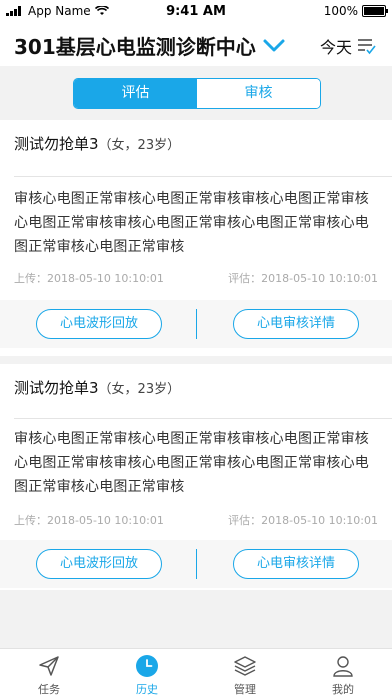 The height and width of the screenshot is (697, 392). Describe the element at coordinates (340, 11) in the screenshot. I see `battery-percent: 100%` at that location.